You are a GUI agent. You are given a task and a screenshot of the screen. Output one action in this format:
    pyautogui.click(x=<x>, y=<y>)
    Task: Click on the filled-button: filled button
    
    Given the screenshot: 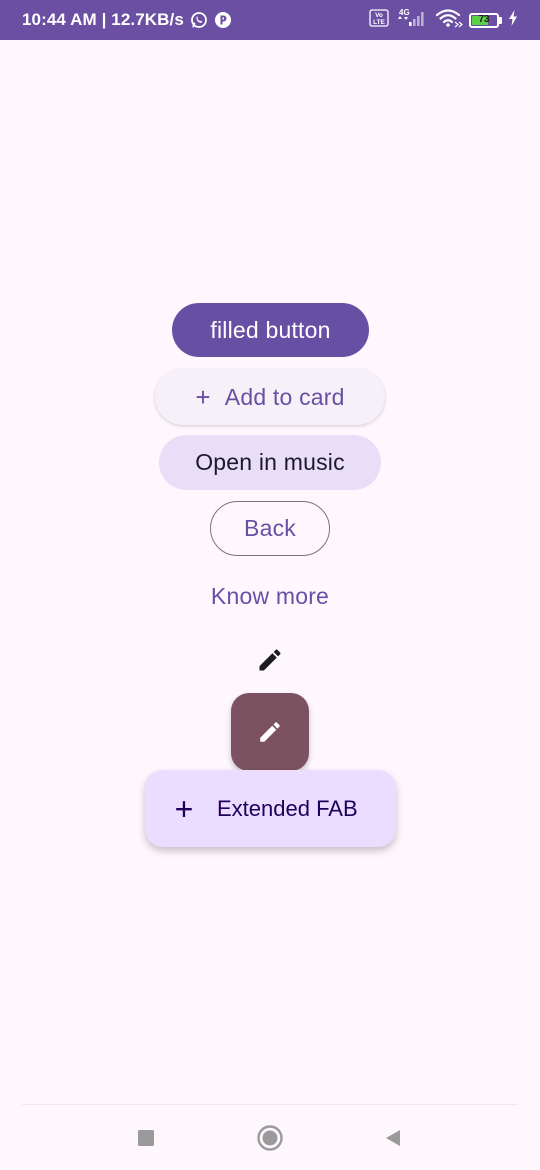 What is the action you would take?
    pyautogui.click(x=270, y=330)
    